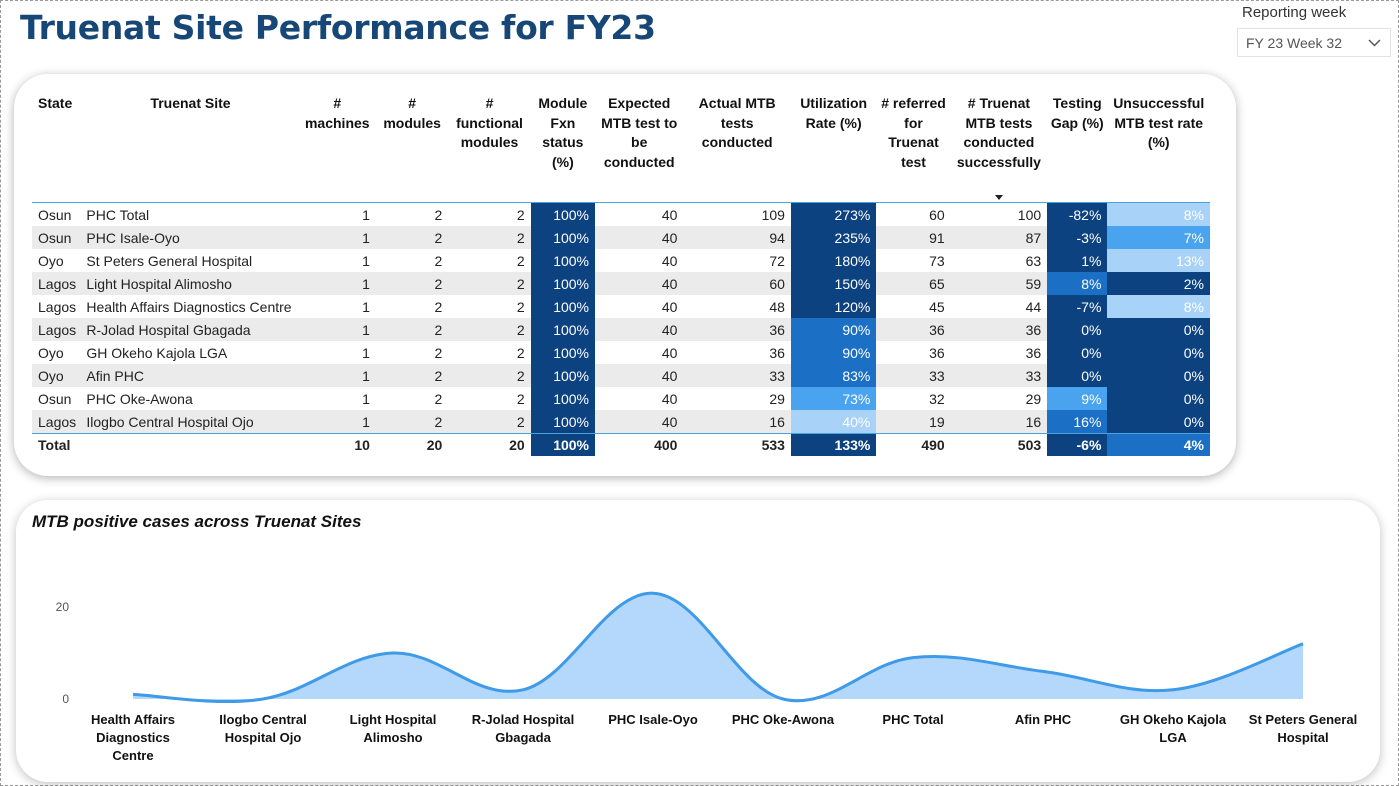  I want to click on column-header-state: State, so click(57, 148).